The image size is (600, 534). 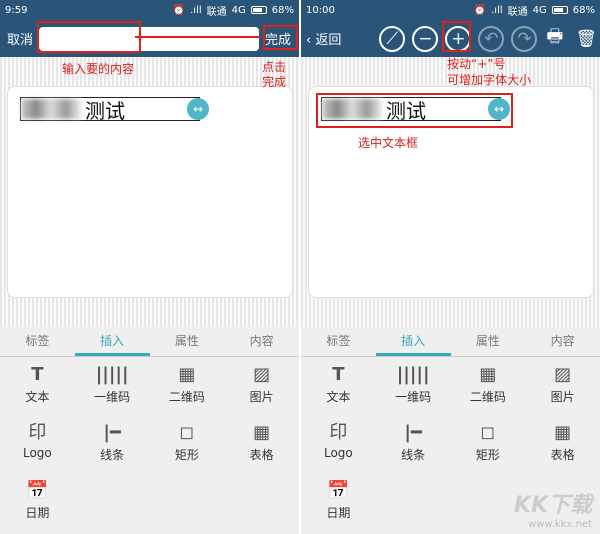 I want to click on annotation-select-hint: 选中文本框, so click(x=388, y=143).